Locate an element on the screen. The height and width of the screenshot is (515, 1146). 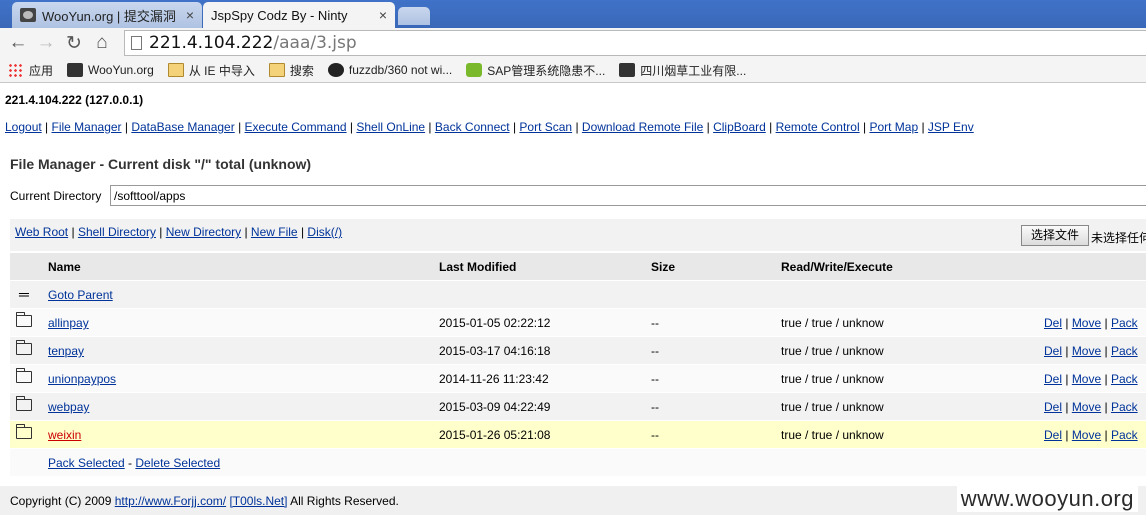
bulk-actions-row: Pack Selected - Delete Selected is located at coordinates (578, 463).